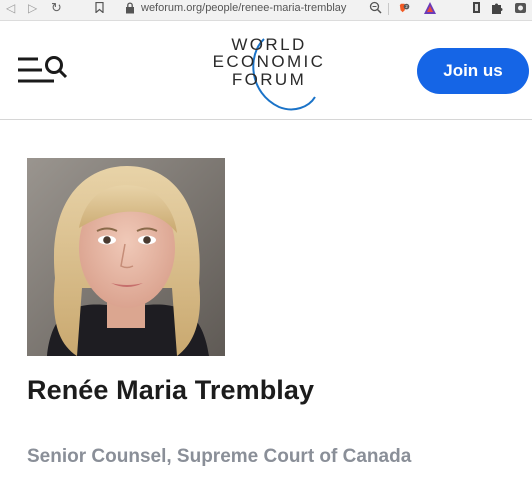  What do you see at coordinates (497, 8) in the screenshot?
I see `extensions-puzzle-icon` at bounding box center [497, 8].